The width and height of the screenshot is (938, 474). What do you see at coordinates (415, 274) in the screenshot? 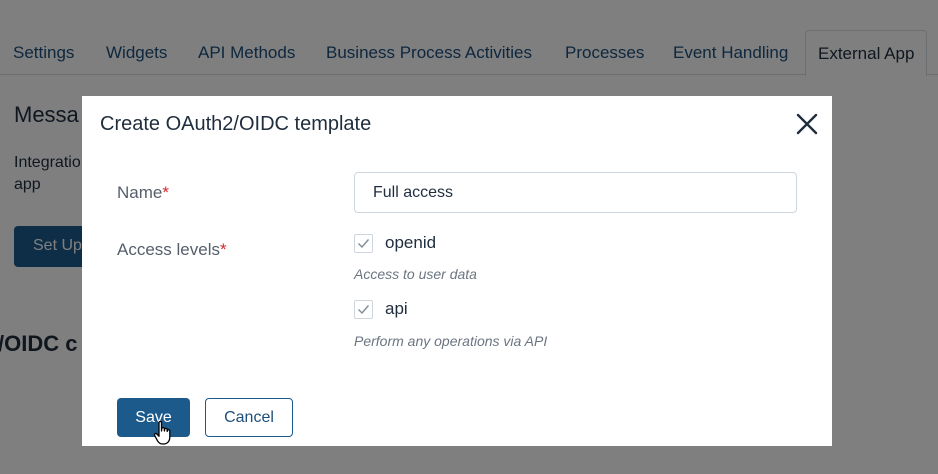
I see `openid-hint: Access to user data` at bounding box center [415, 274].